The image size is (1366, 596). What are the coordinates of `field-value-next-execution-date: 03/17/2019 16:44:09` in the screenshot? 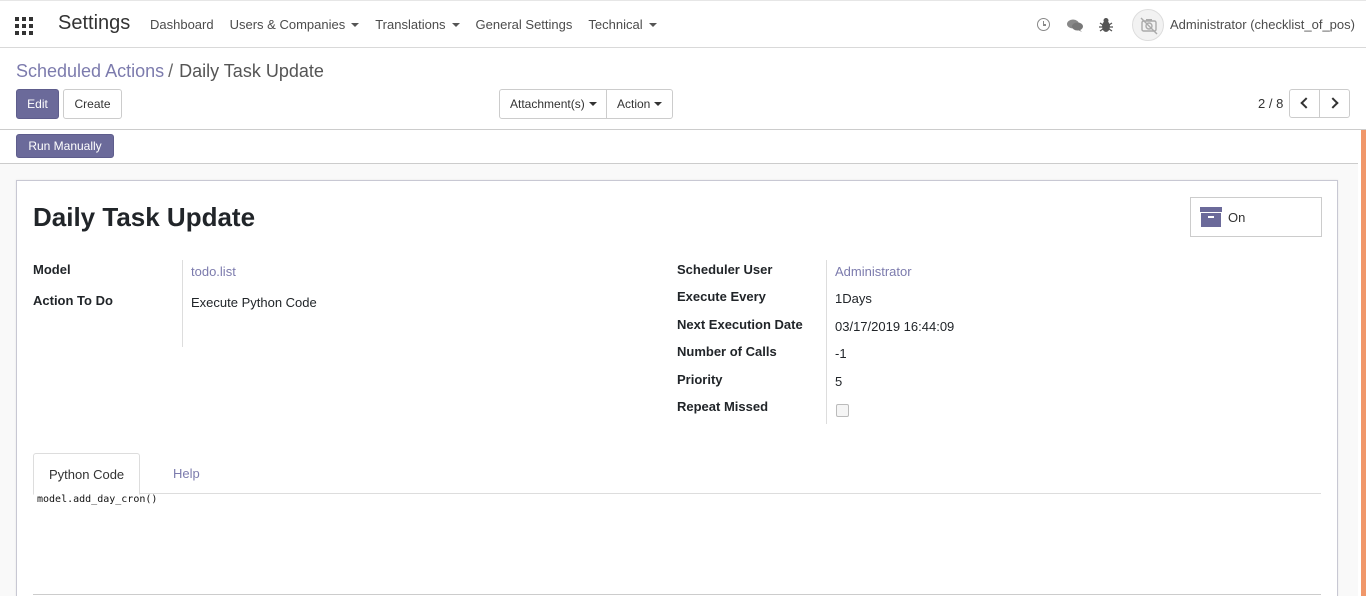 It's located at (895, 326).